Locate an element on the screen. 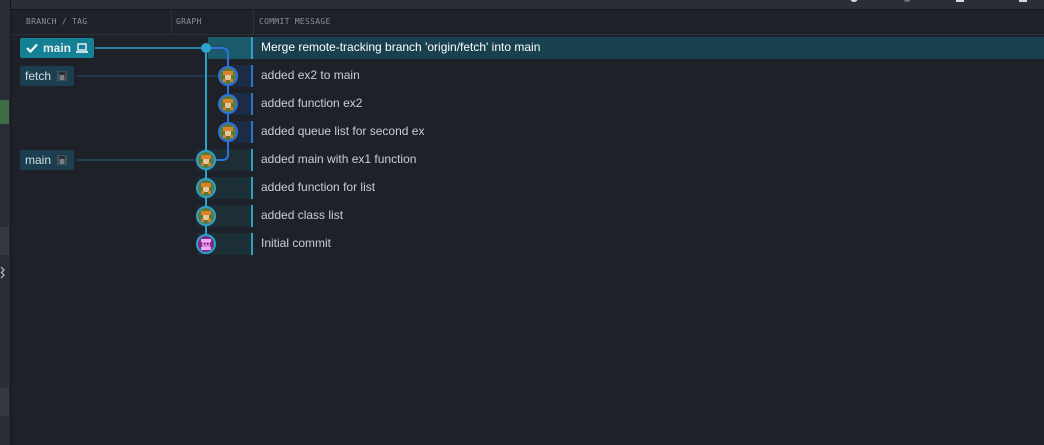 The width and height of the screenshot is (1044, 445). commit-graph is located at coordinates (153, 143).